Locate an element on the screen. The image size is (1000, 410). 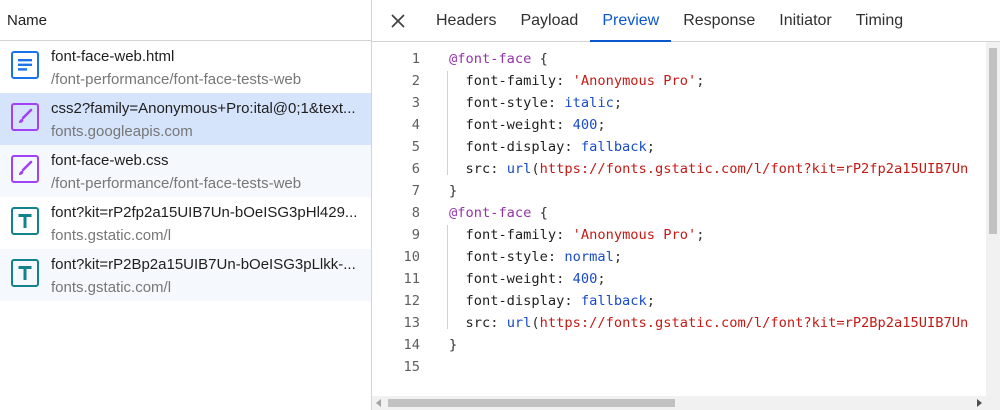
scroll-left-arrow-icon is located at coordinates (379, 403).